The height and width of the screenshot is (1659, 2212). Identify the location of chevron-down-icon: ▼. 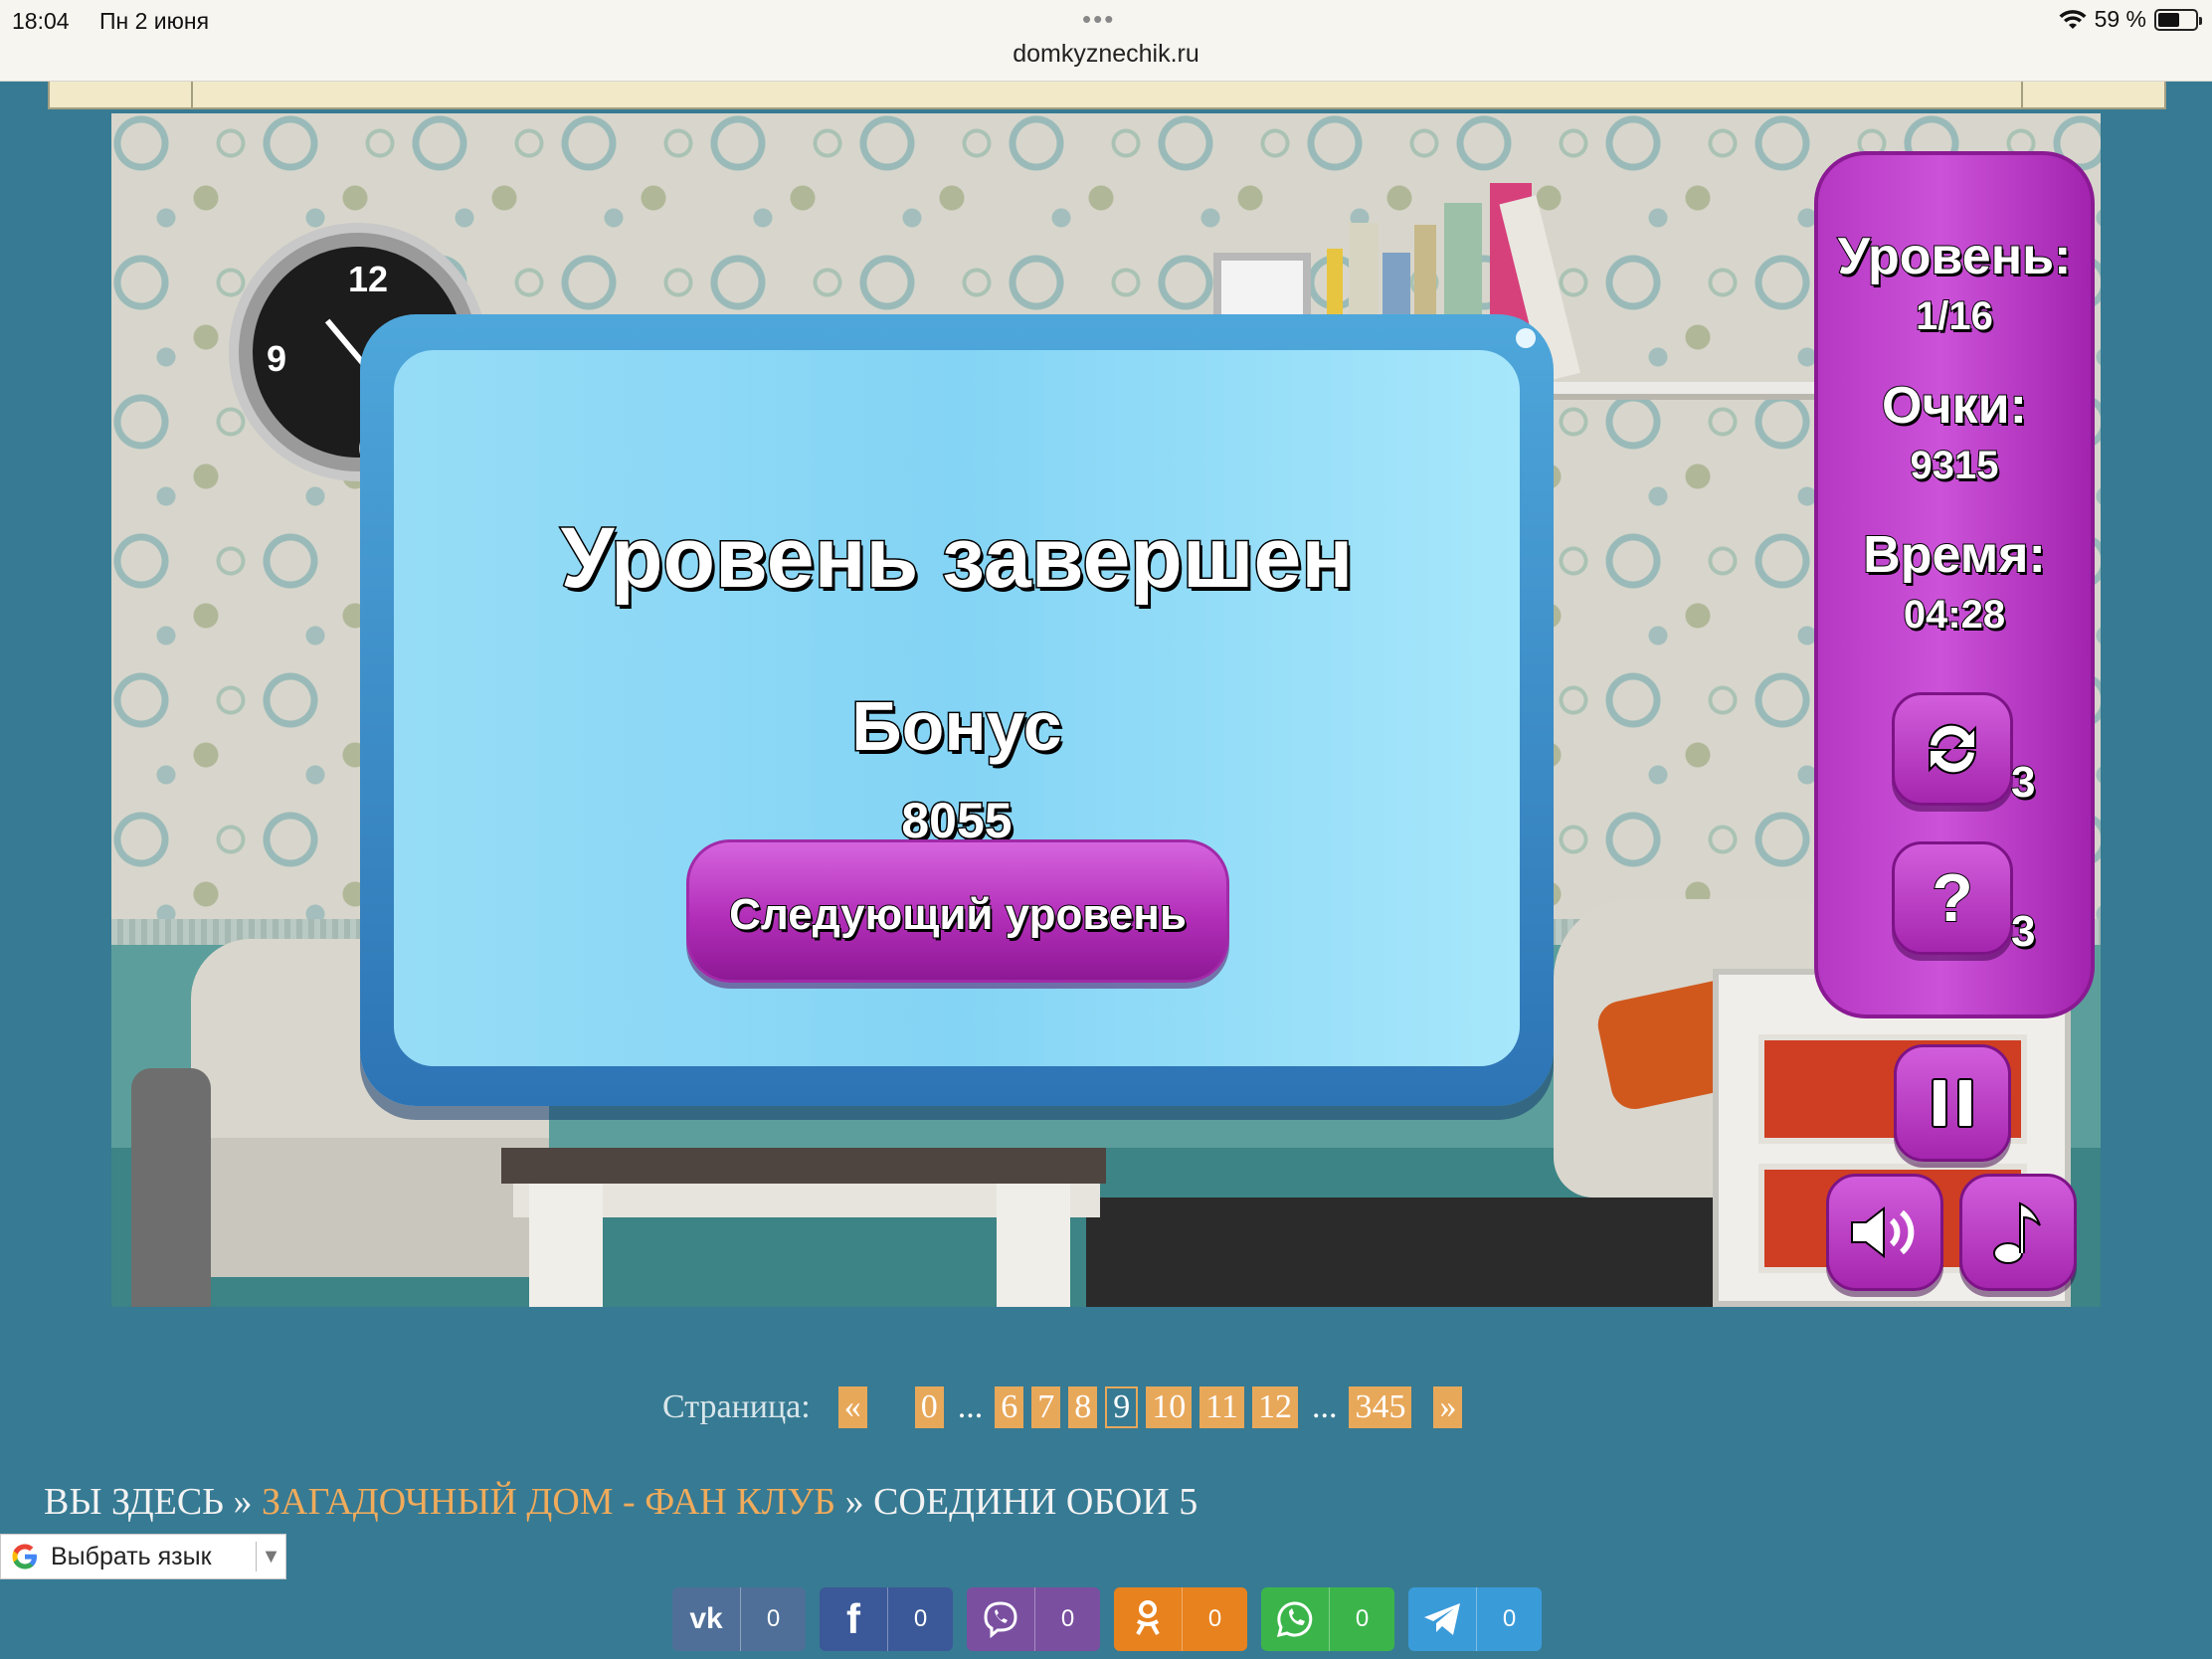
(270, 1556).